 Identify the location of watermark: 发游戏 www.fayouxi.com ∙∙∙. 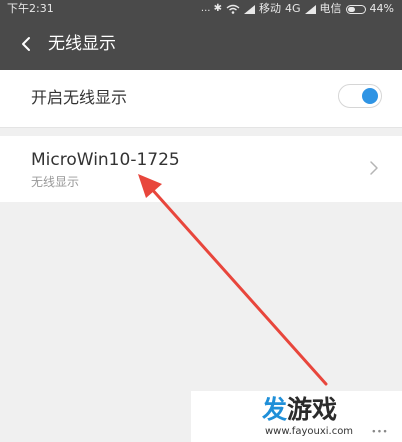
(296, 416).